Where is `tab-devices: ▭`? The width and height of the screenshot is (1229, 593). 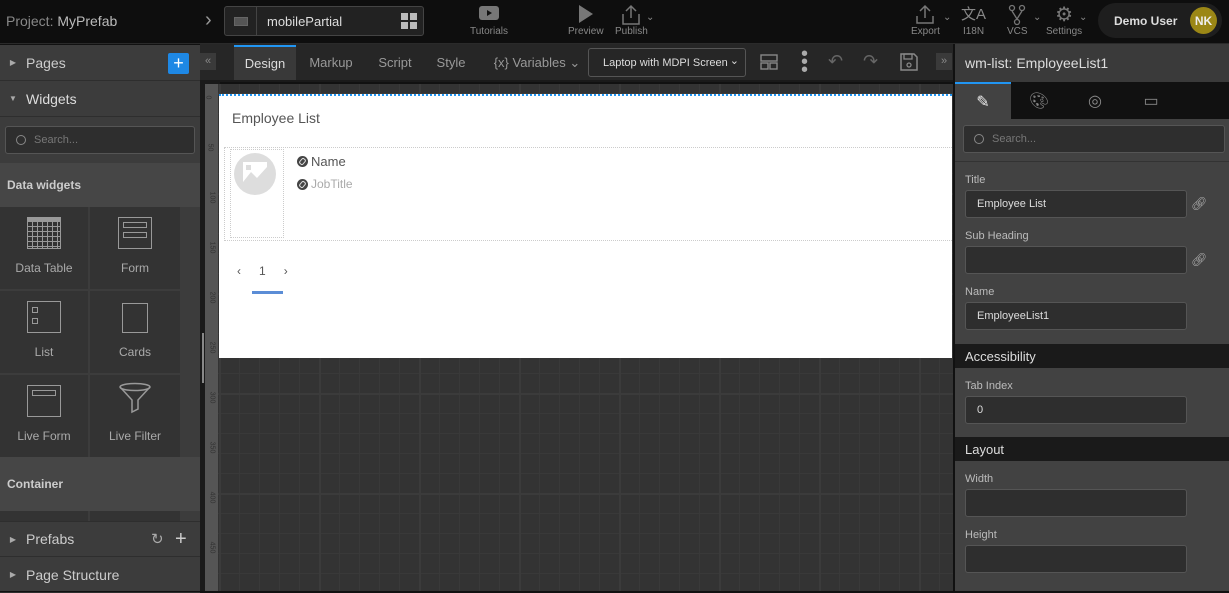 tab-devices: ▭ is located at coordinates (1151, 100).